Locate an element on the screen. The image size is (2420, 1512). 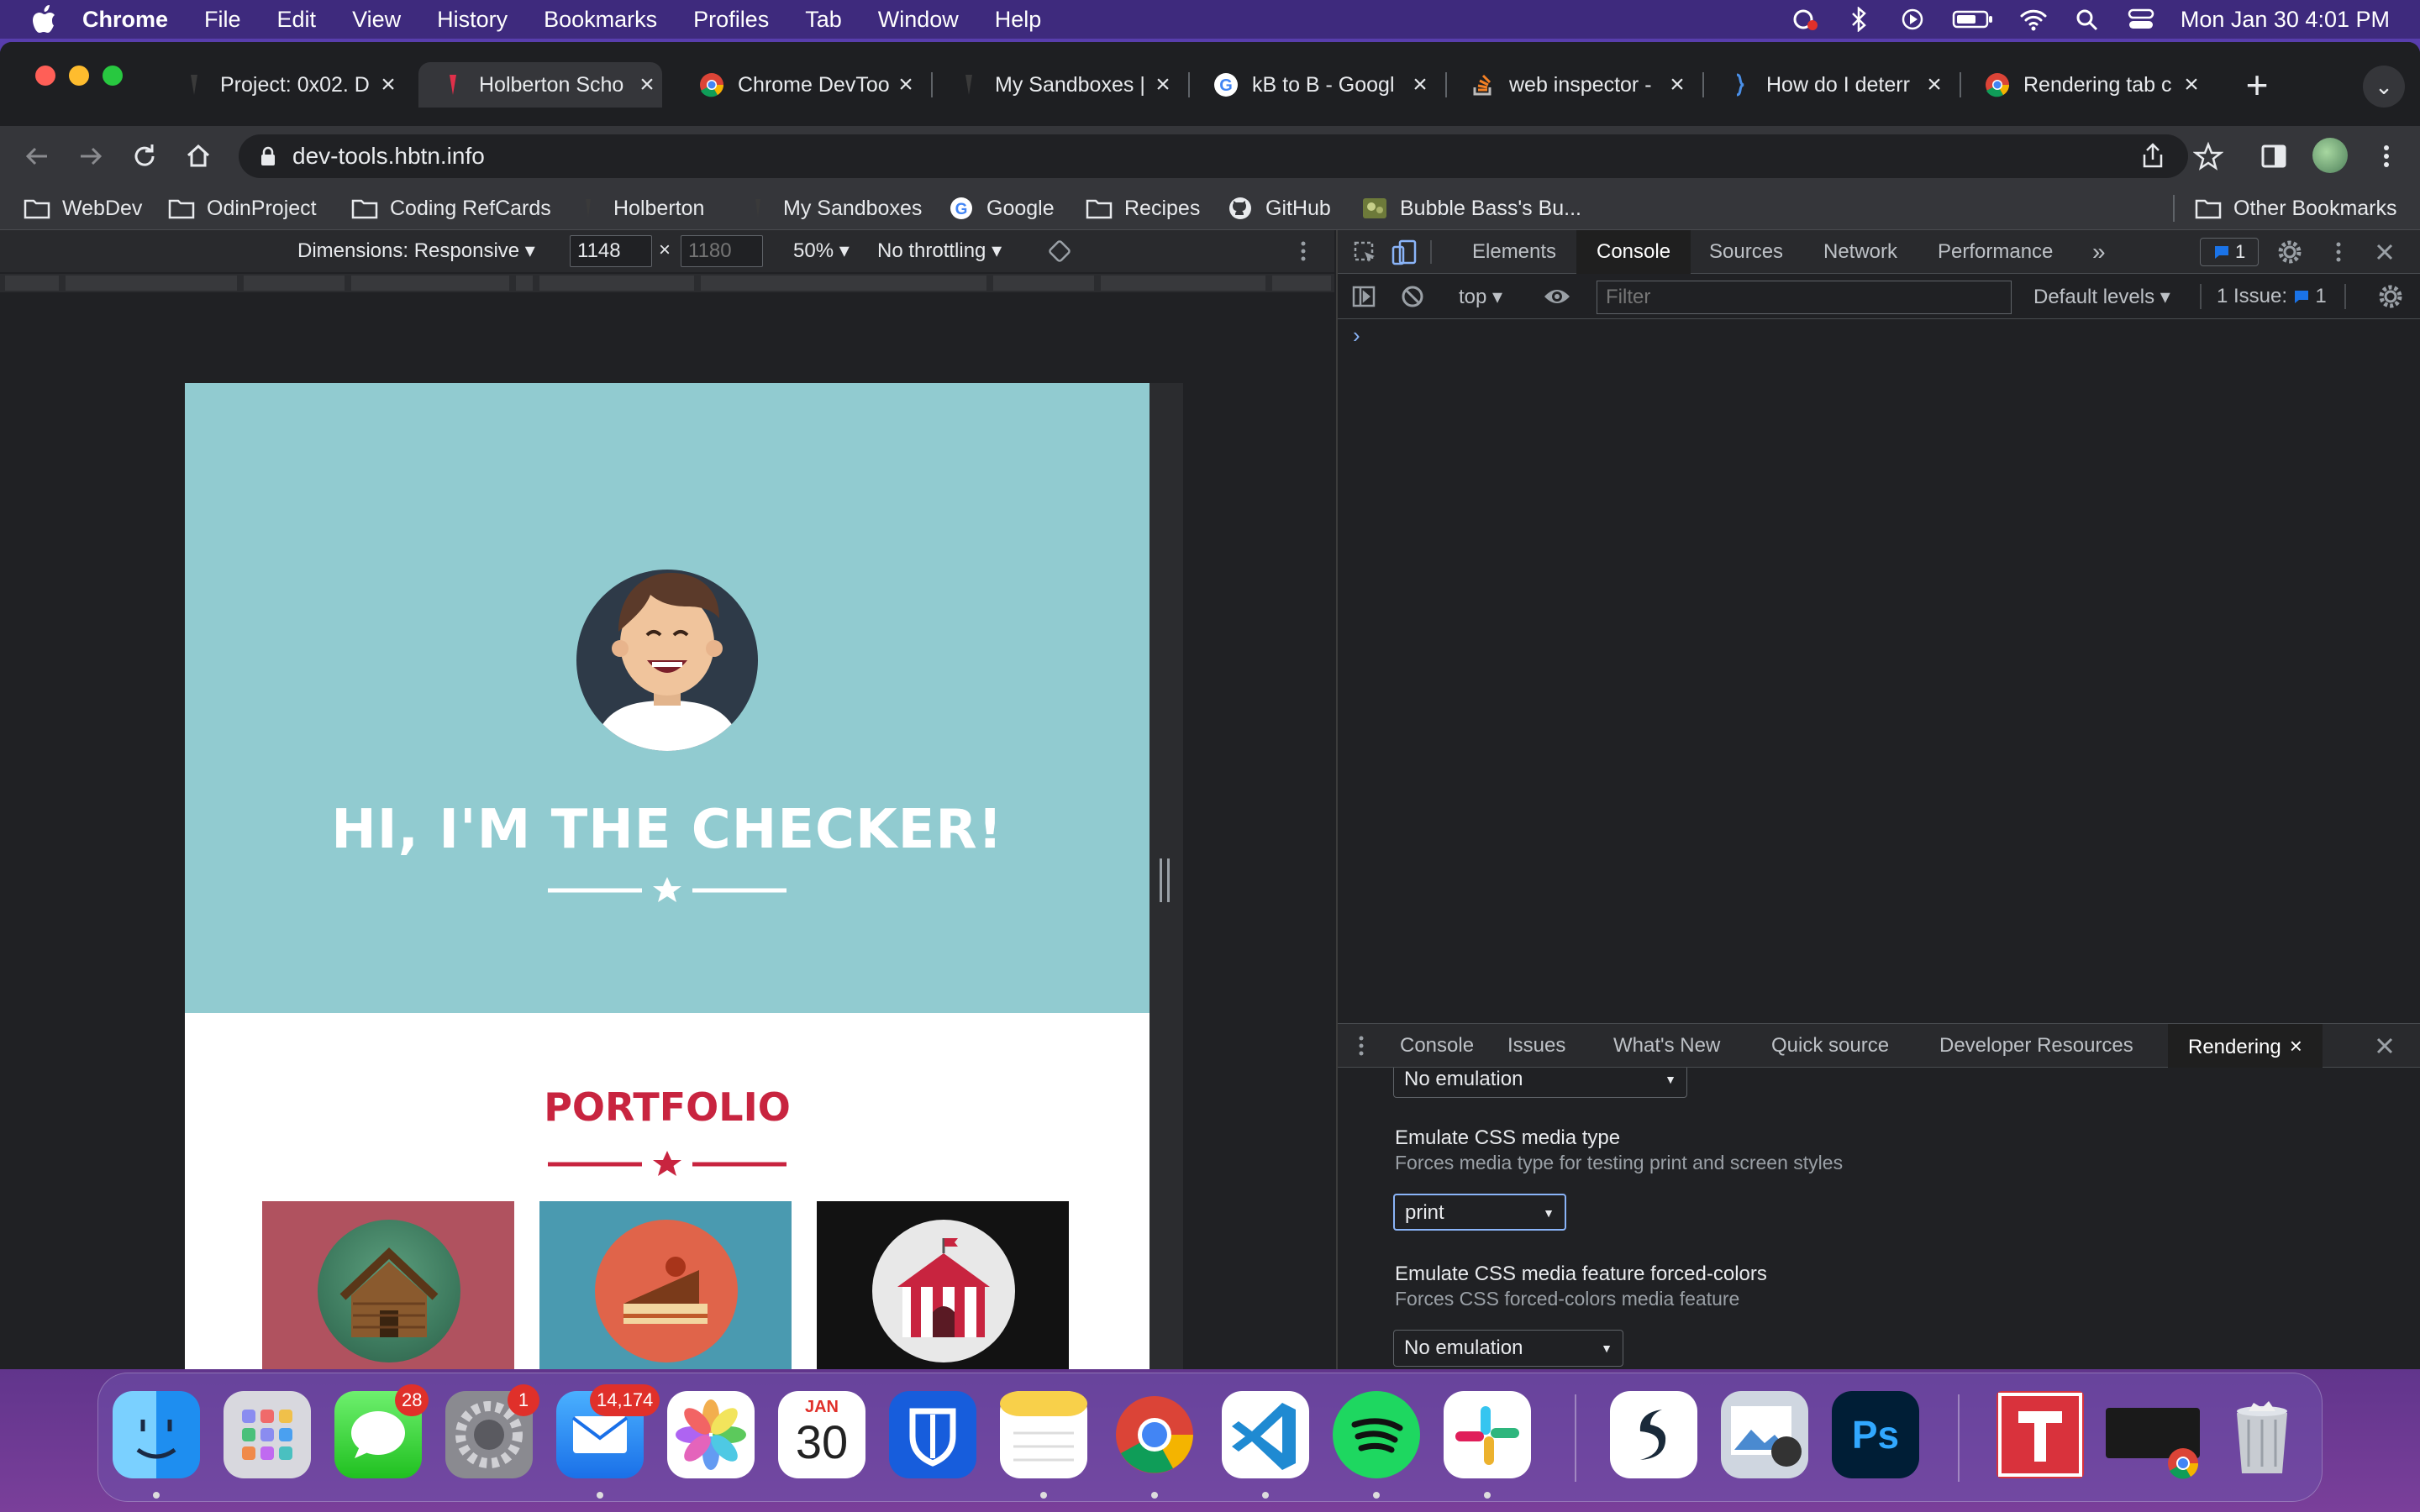
live-expression-eye-icon is located at coordinates (1557, 296).